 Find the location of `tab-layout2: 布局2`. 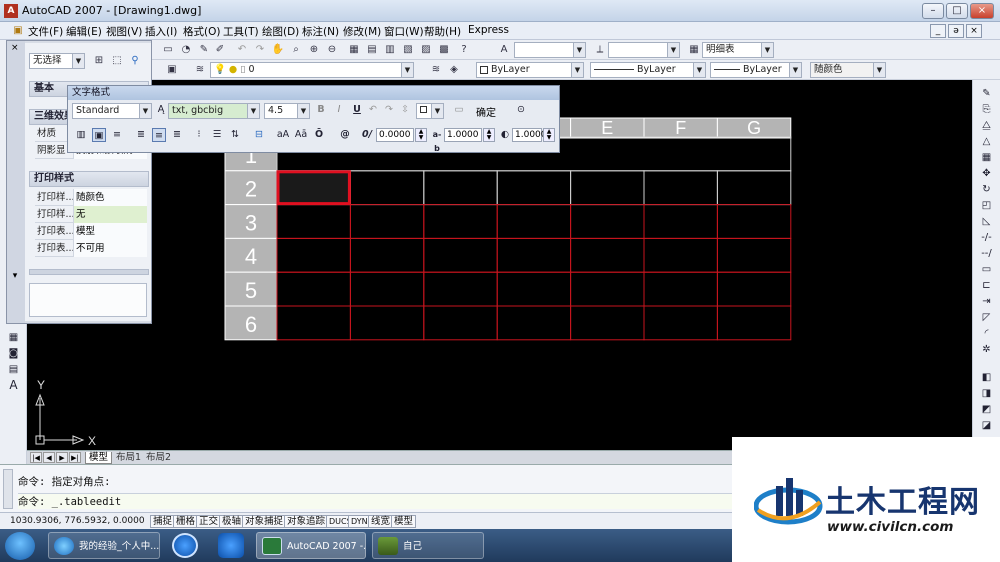

tab-layout2: 布局2 is located at coordinates (158, 458).